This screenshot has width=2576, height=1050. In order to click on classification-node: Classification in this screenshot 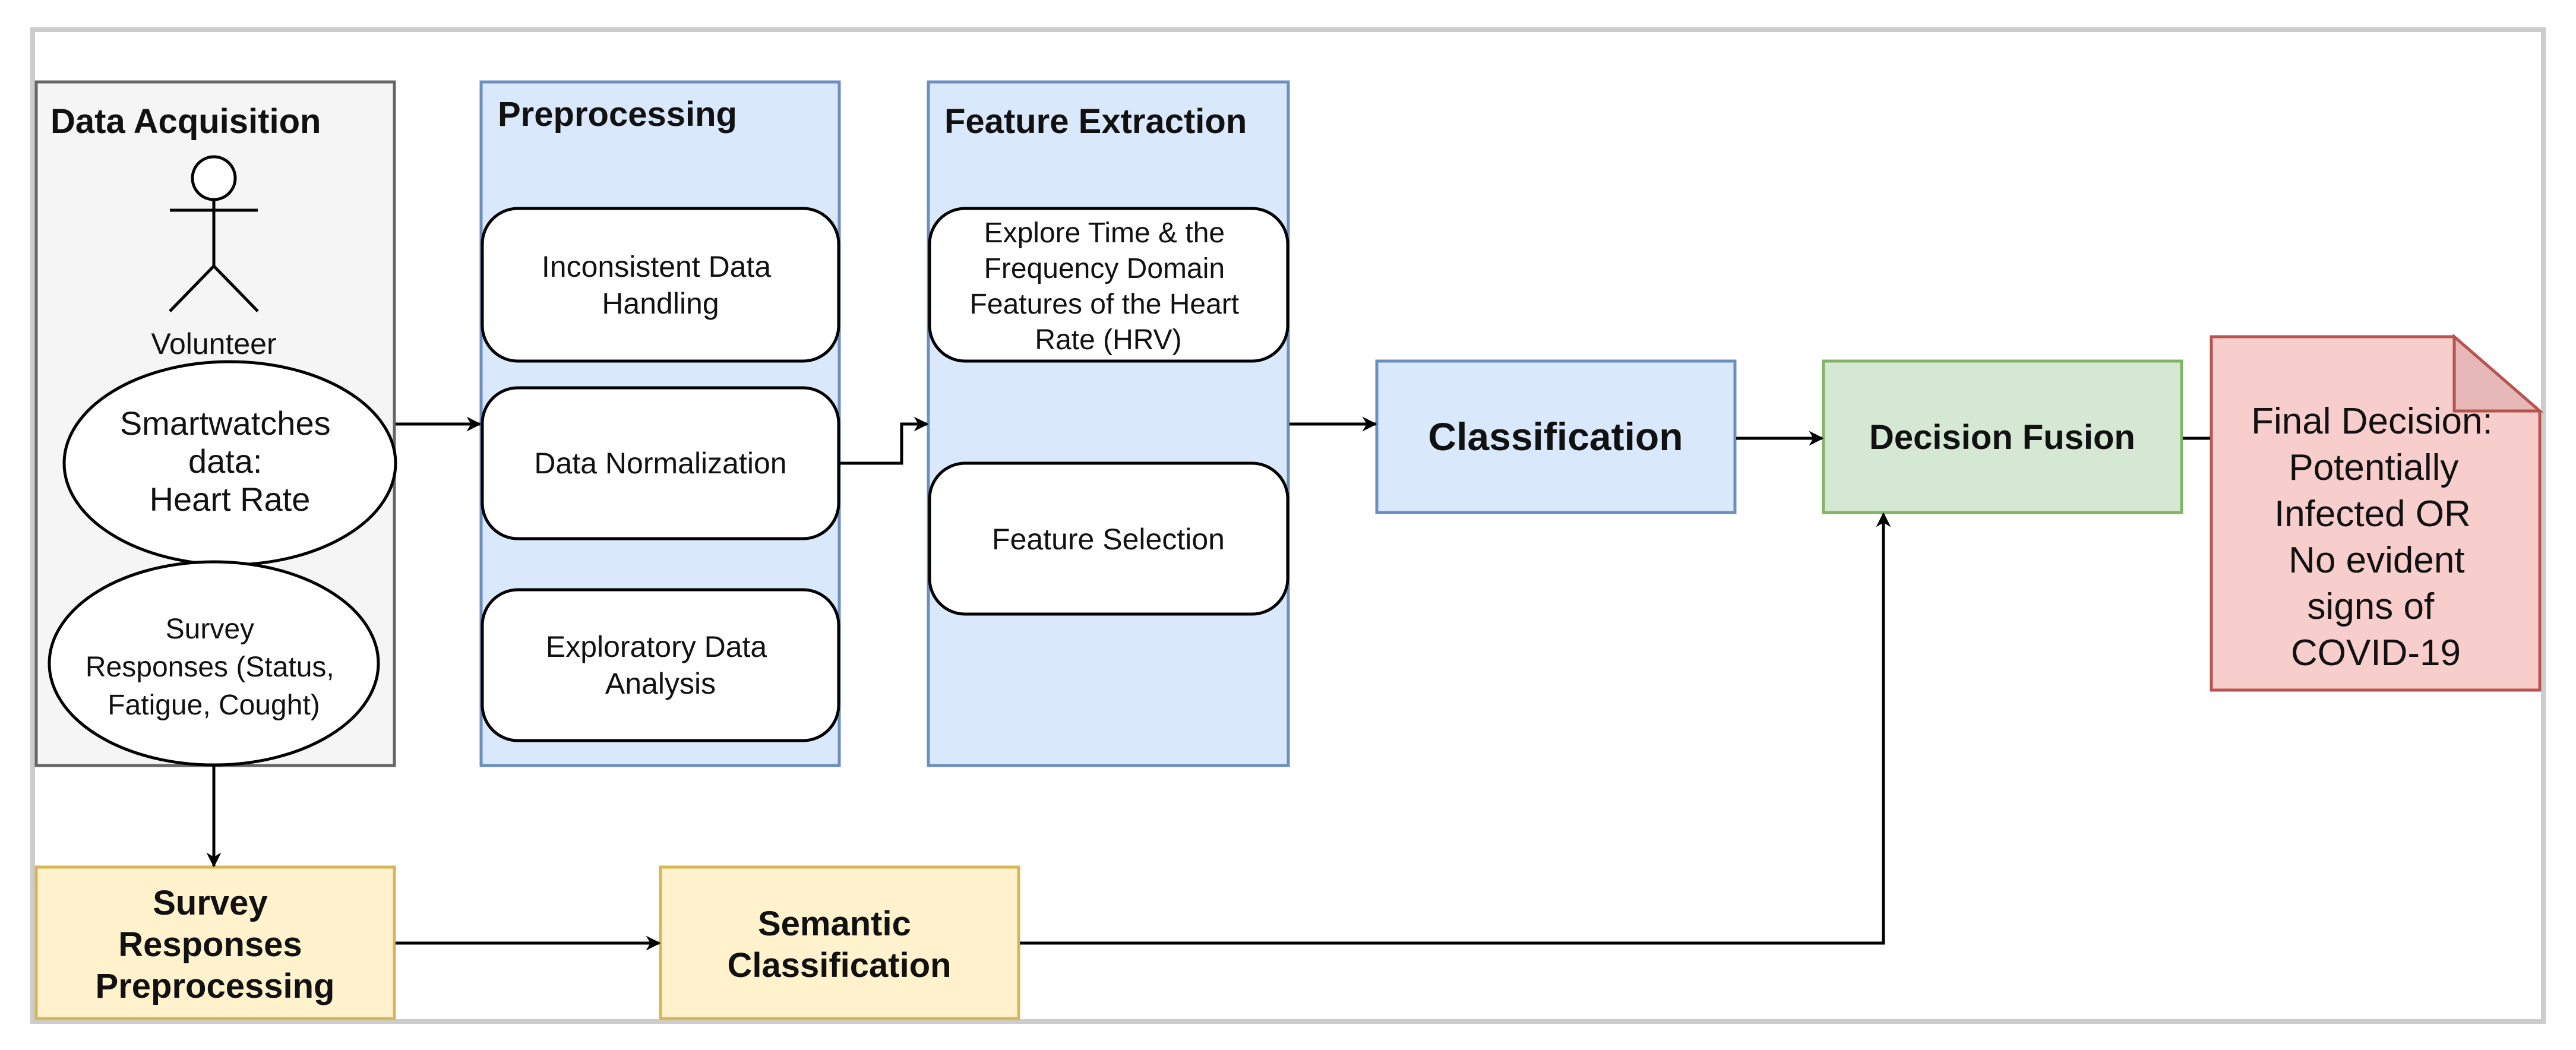, I will do `click(1556, 436)`.